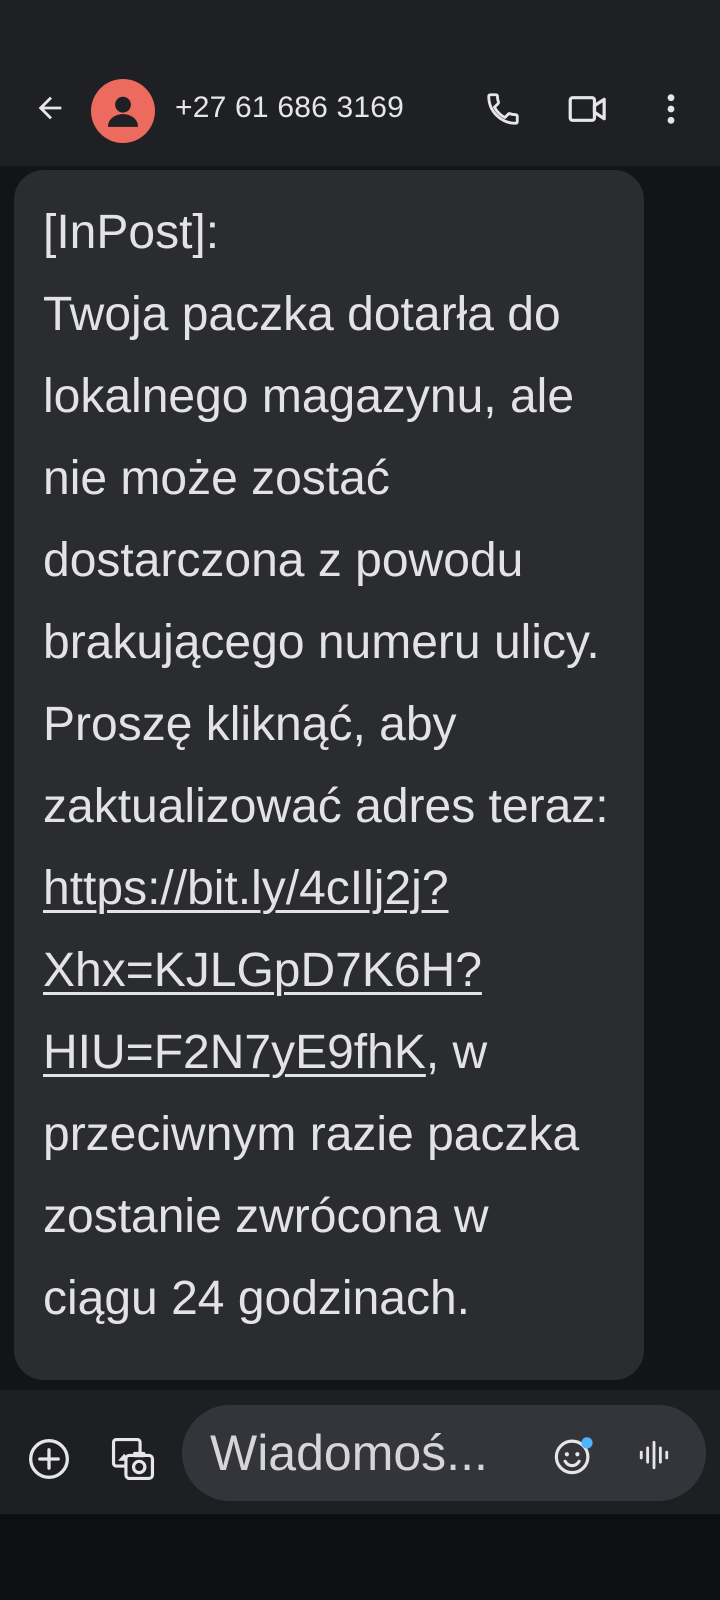 Image resolution: width=720 pixels, height=1600 pixels. Describe the element at coordinates (289, 108) in the screenshot. I see `contact-number: +27 61 686 3169` at that location.